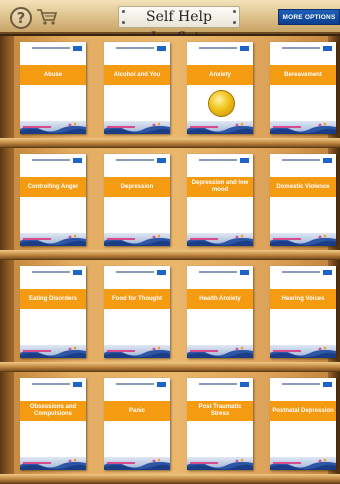 The image size is (340, 484). I want to click on leaflet-card: Abuse, so click(53, 88).